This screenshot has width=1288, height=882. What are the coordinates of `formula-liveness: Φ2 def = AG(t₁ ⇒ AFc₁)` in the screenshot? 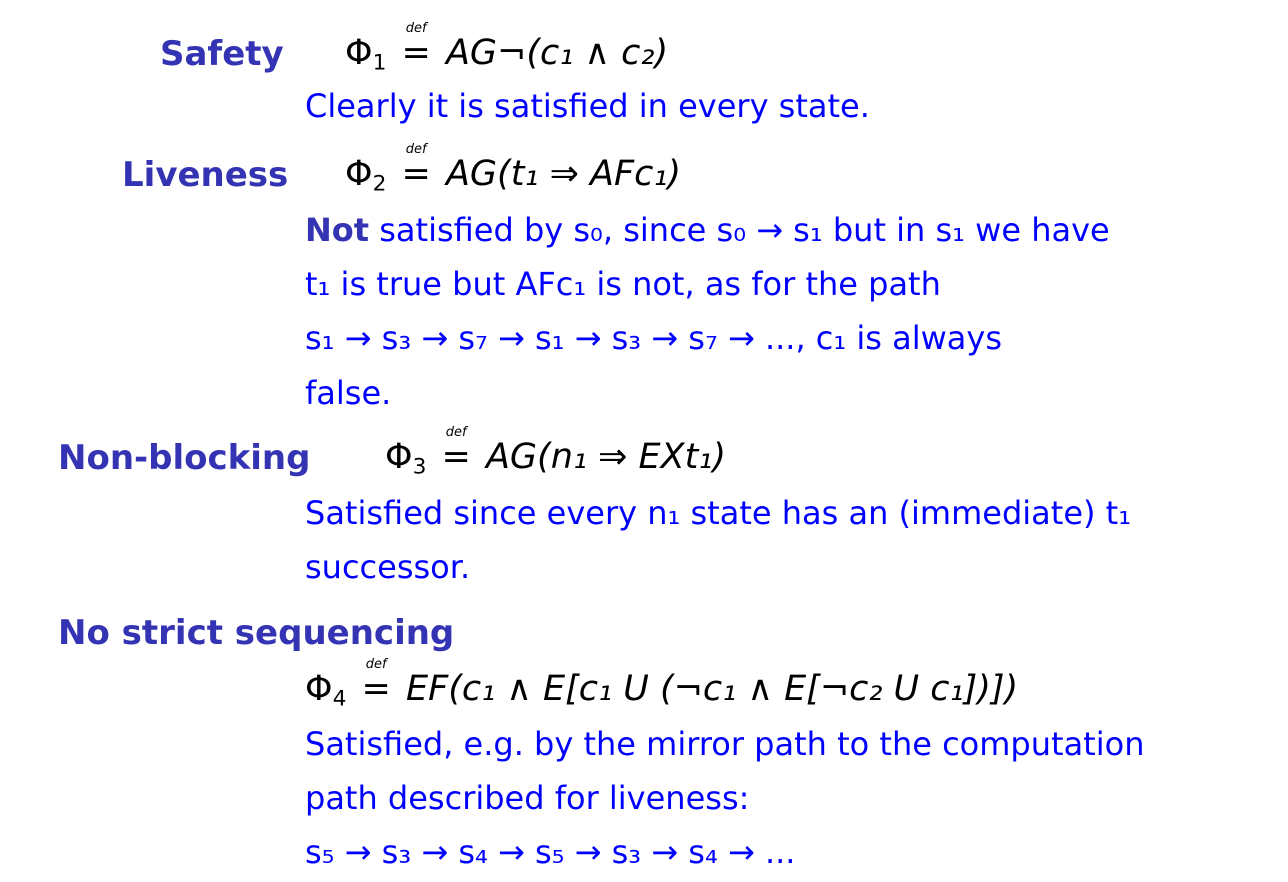 It's located at (513, 168).